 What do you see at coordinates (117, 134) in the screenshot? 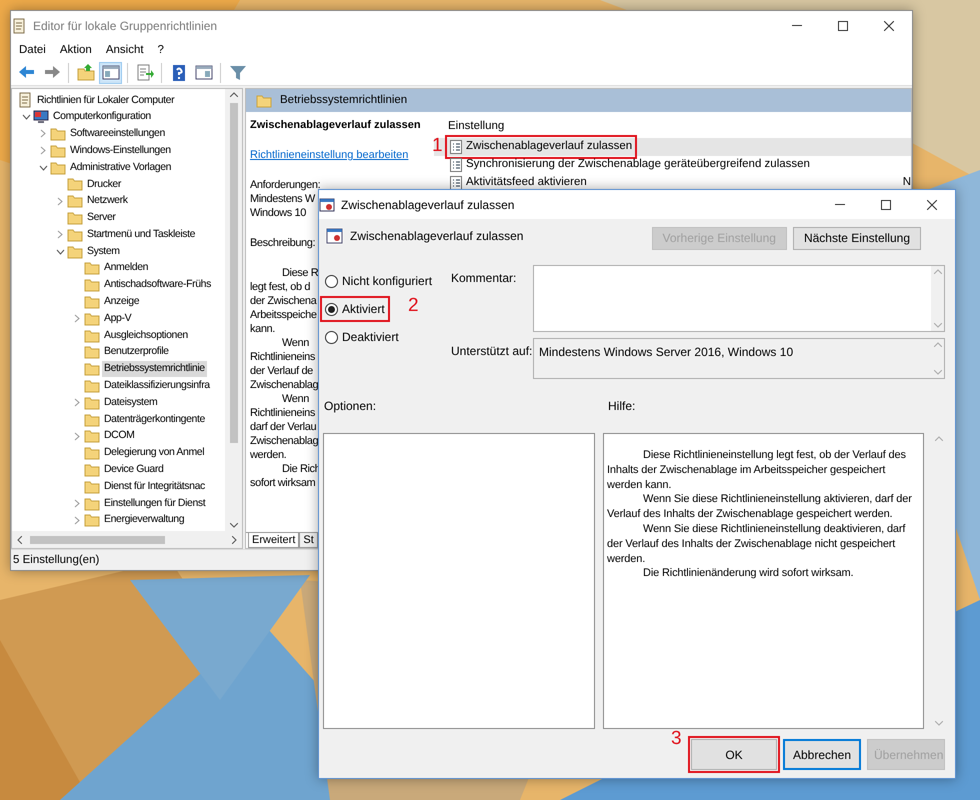
I see `tree-item: Softwareeinstellungen` at bounding box center [117, 134].